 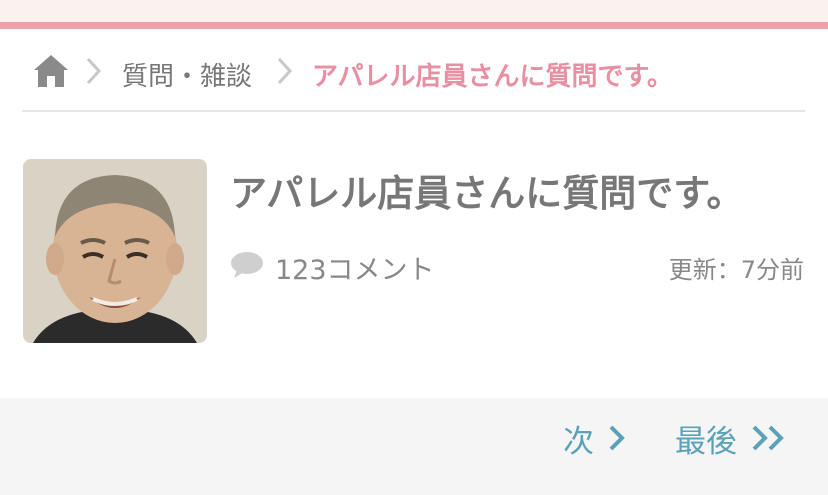 What do you see at coordinates (355, 270) in the screenshot?
I see `comment-count: 123コメント` at bounding box center [355, 270].